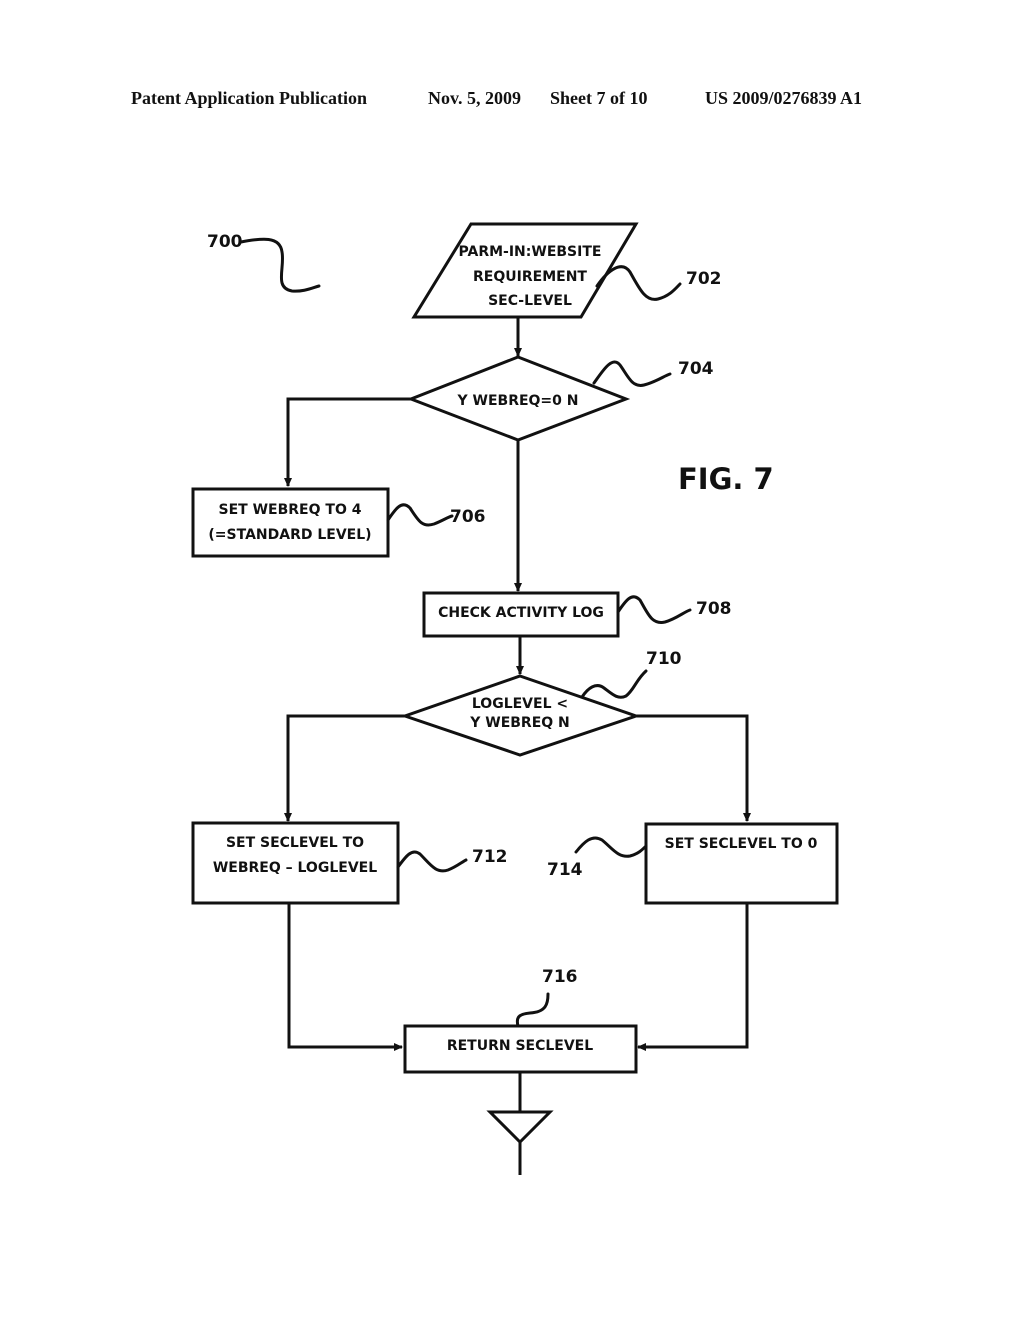  What do you see at coordinates (518, 401) in the screenshot?
I see `node-704-text: Y WEBREQ=0 N` at bounding box center [518, 401].